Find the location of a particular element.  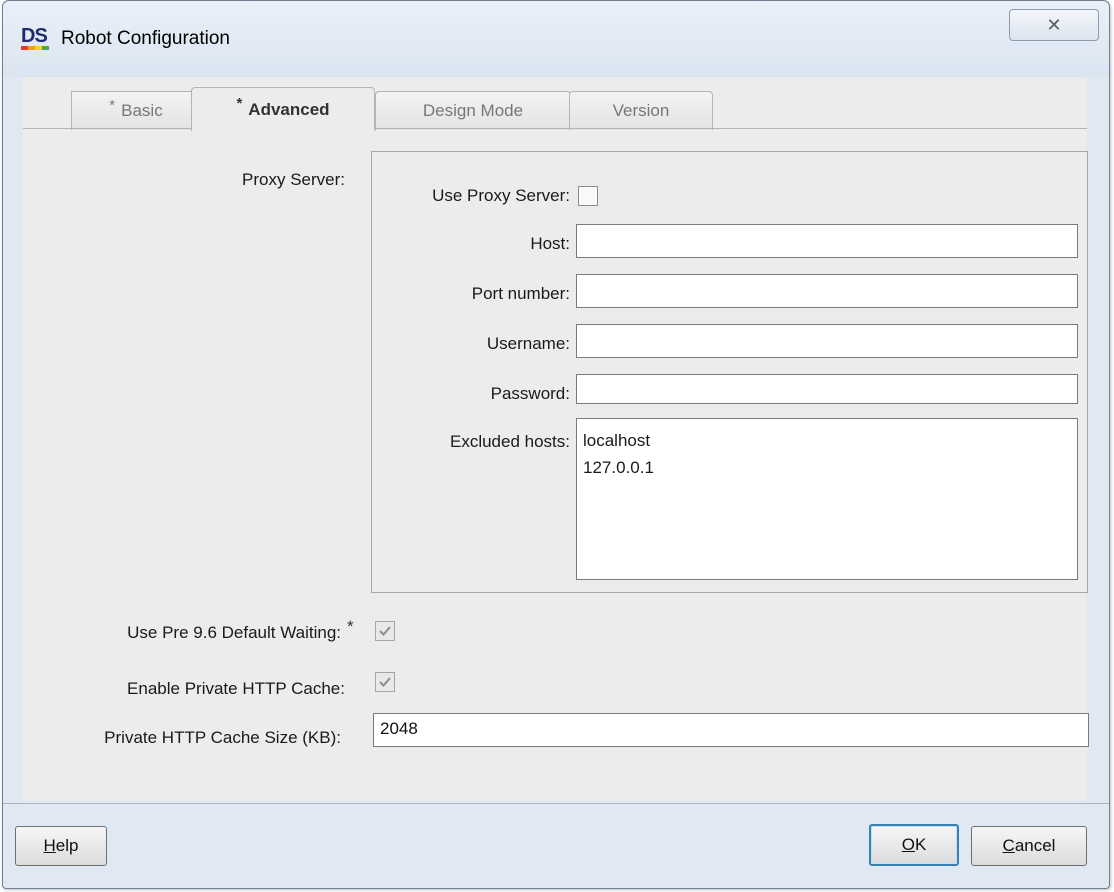

tab-design-mode-label: Design Mode is located at coordinates (473, 110).